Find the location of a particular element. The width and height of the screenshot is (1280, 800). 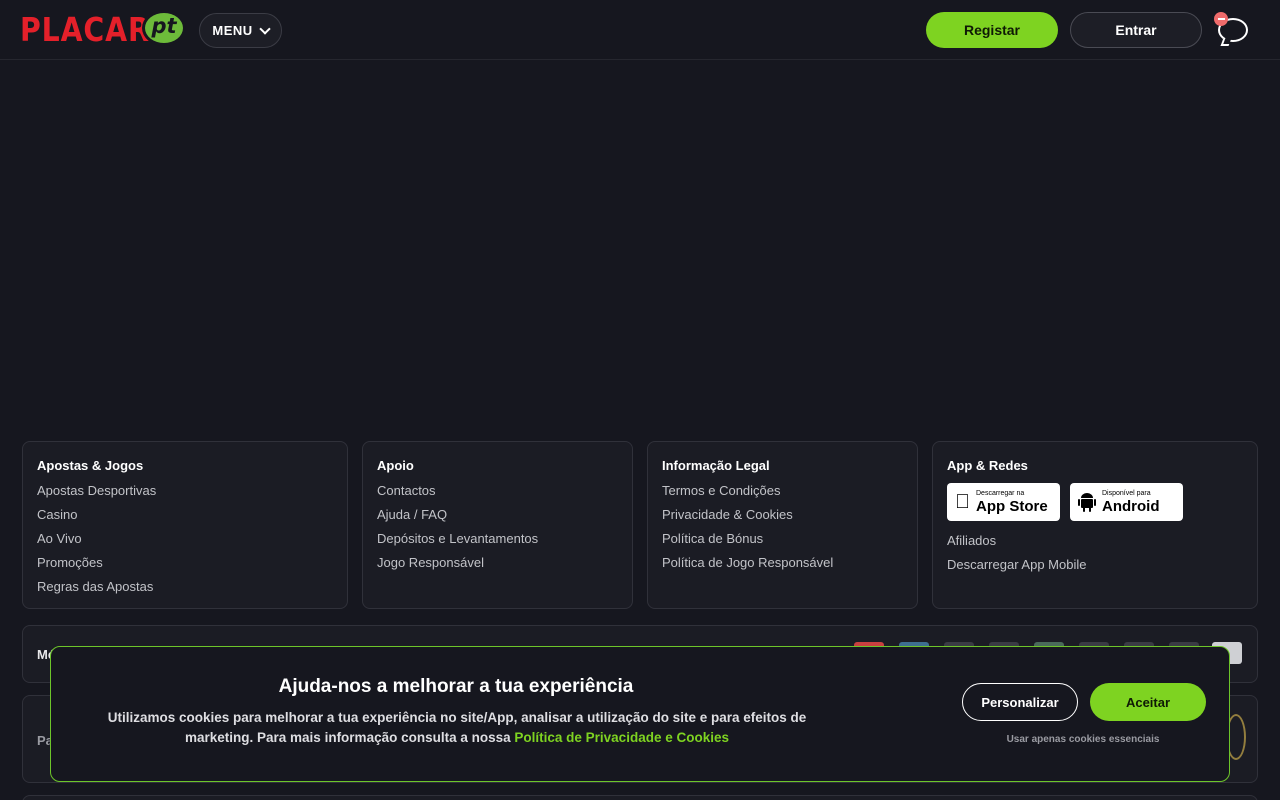

footer-column-title: Apostas & Jogos is located at coordinates (90, 465).